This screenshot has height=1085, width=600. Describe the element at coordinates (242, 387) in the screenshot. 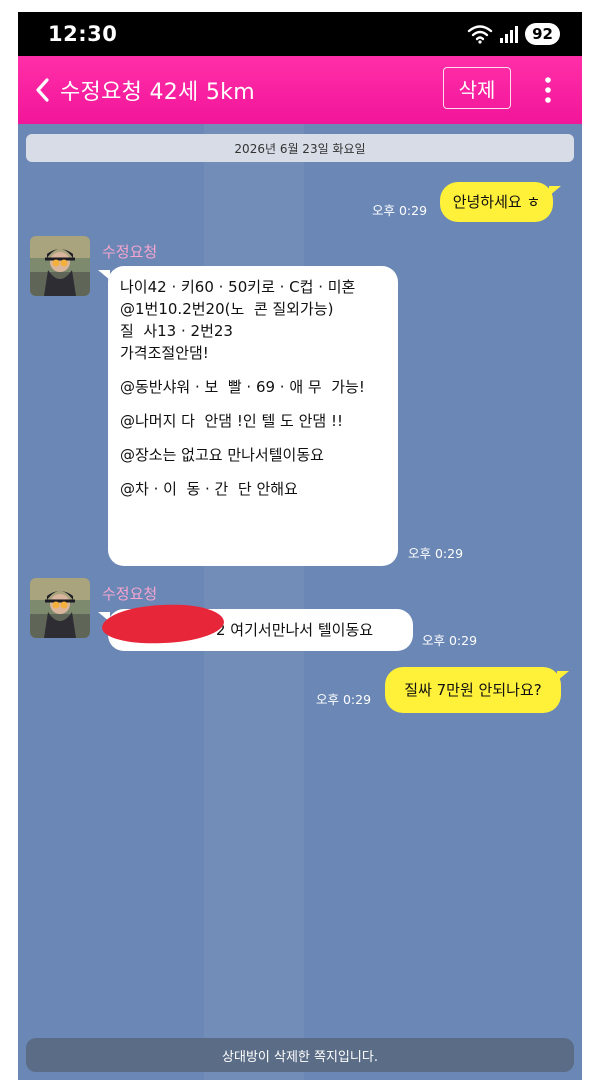

I see `message-line: @동반샤워 · 보 빨 · 69 · 애 무 가능!` at that location.